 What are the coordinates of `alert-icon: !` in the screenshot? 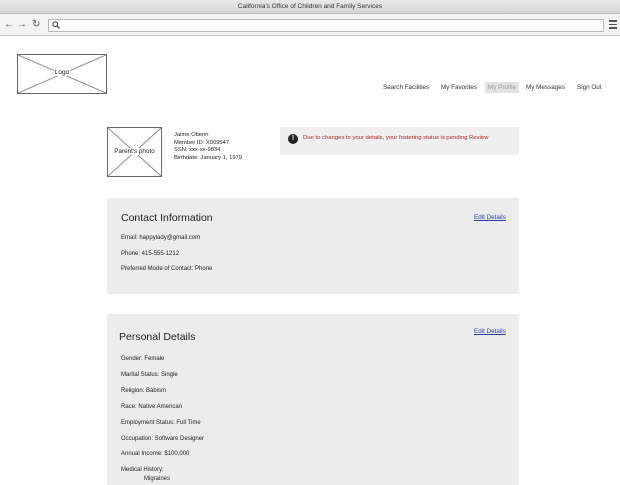 It's located at (293, 139).